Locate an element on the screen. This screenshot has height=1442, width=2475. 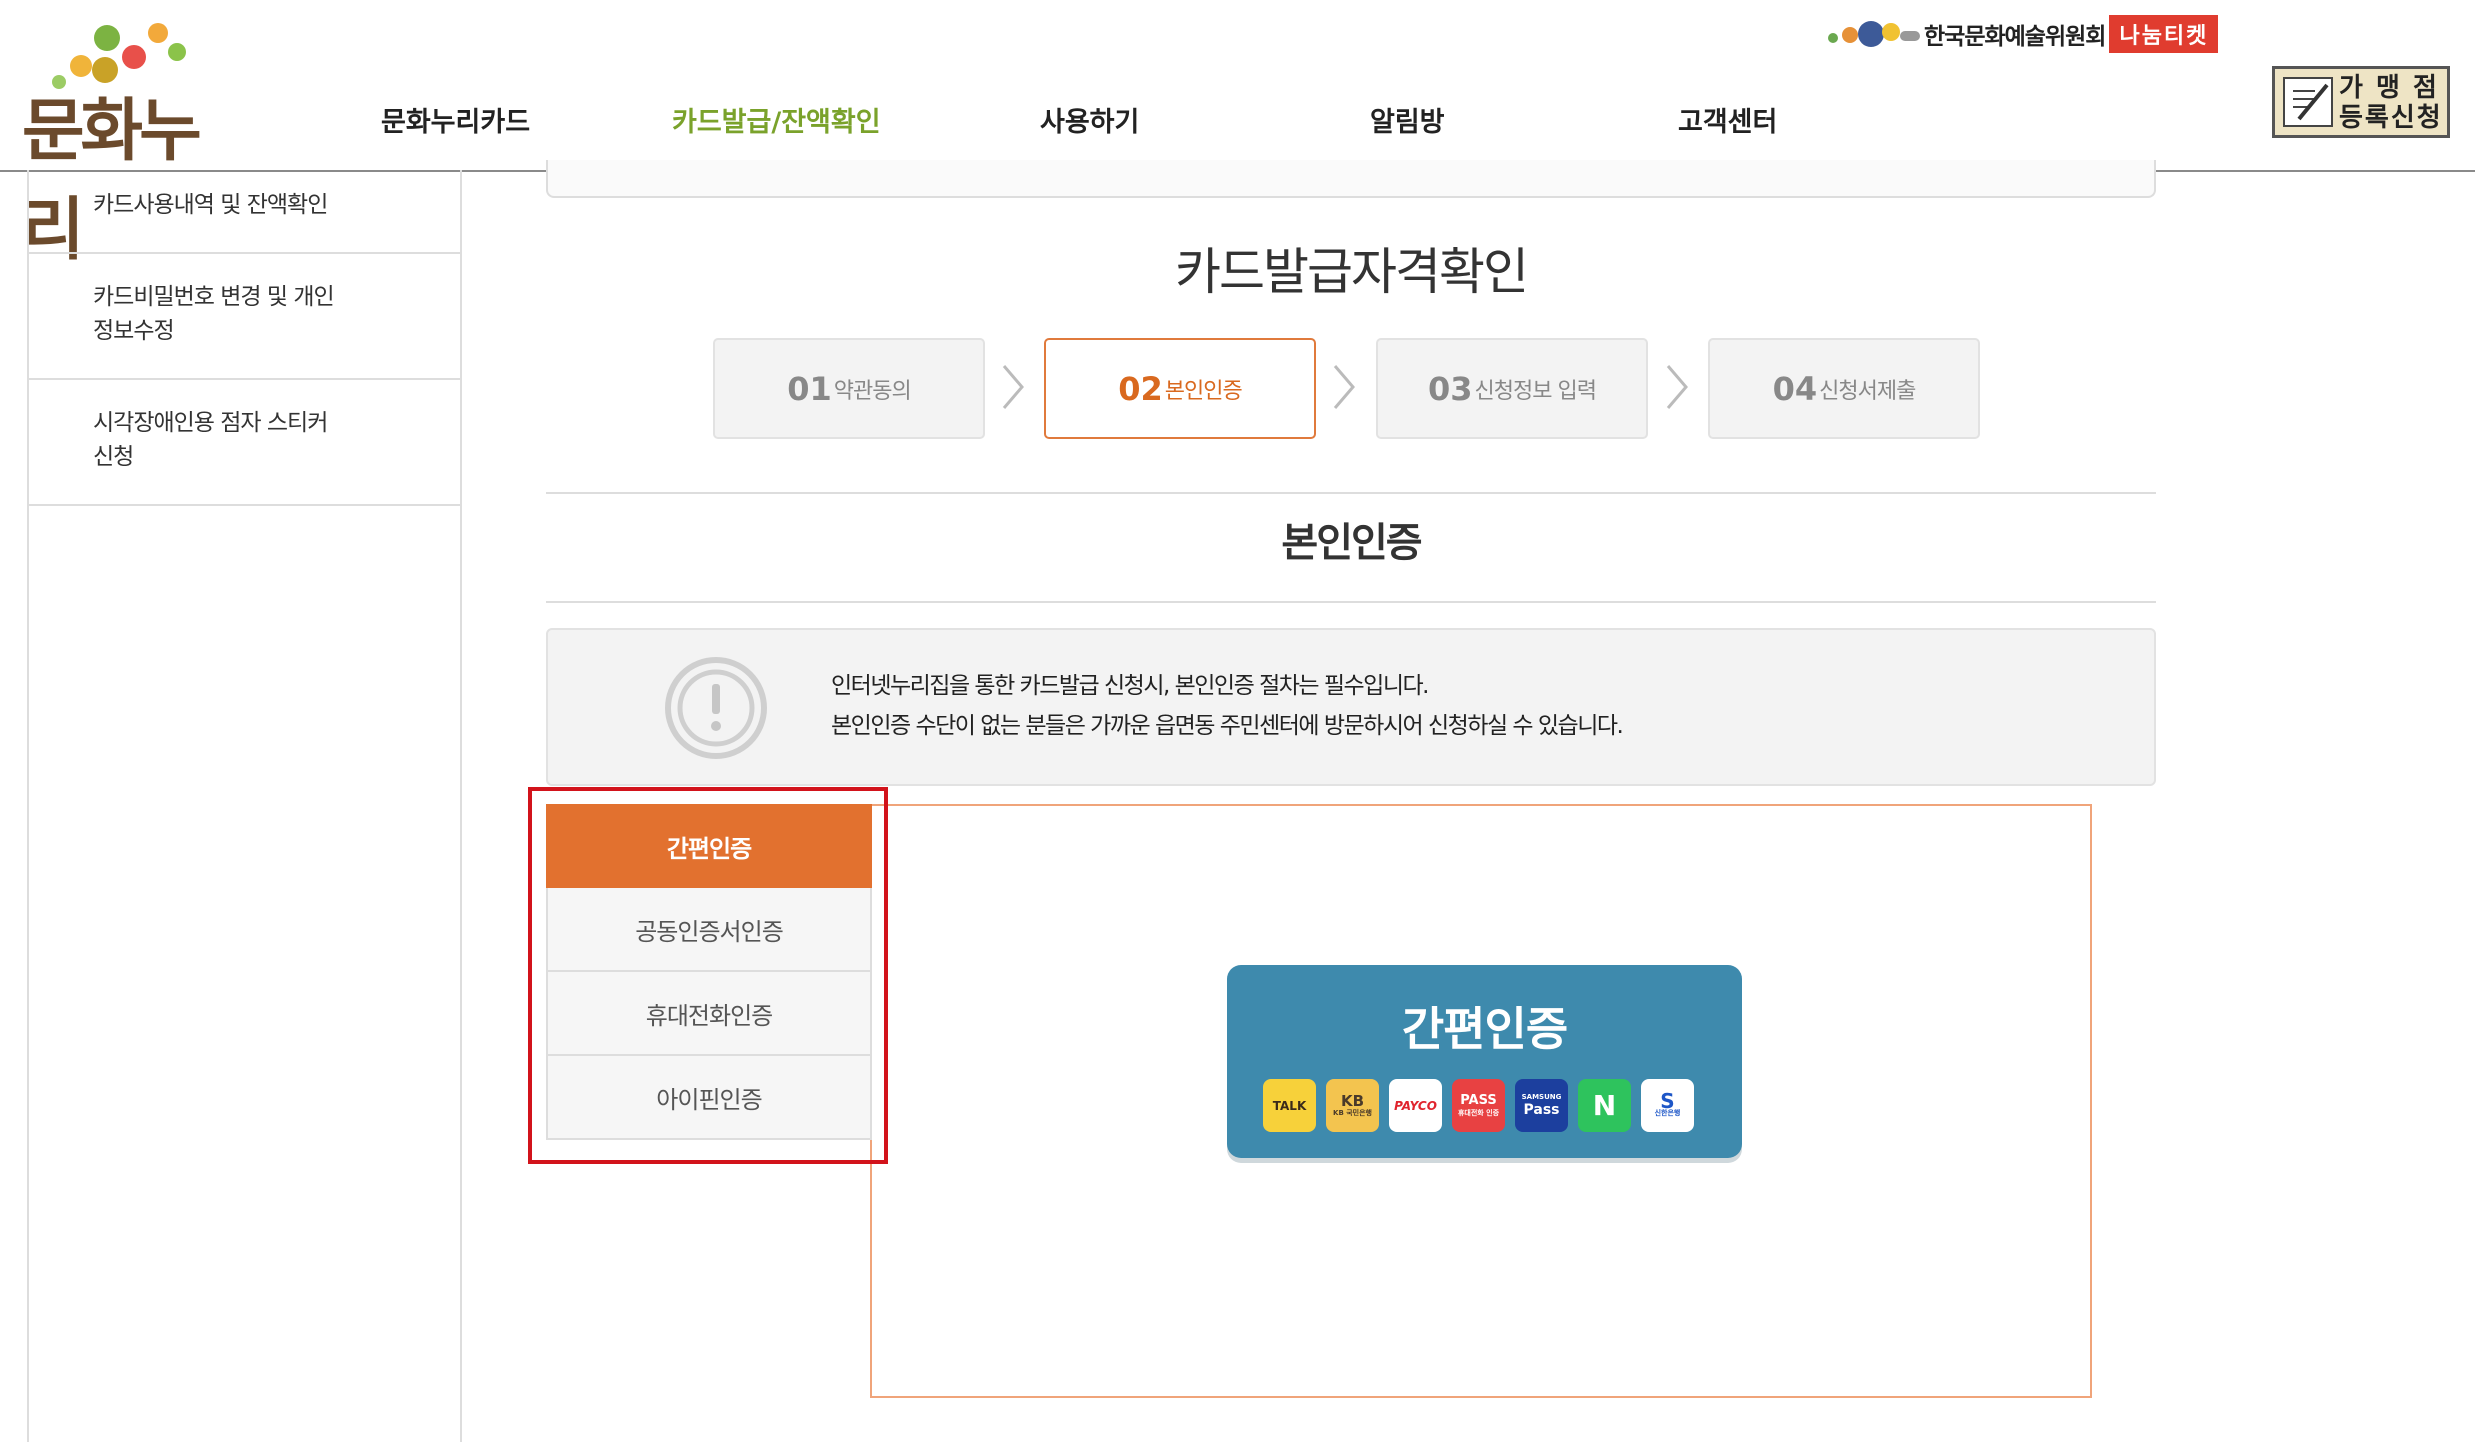
sidebar-item-usage-balance: 카드사용내역 및 잔액확인 is located at coordinates (244, 212).